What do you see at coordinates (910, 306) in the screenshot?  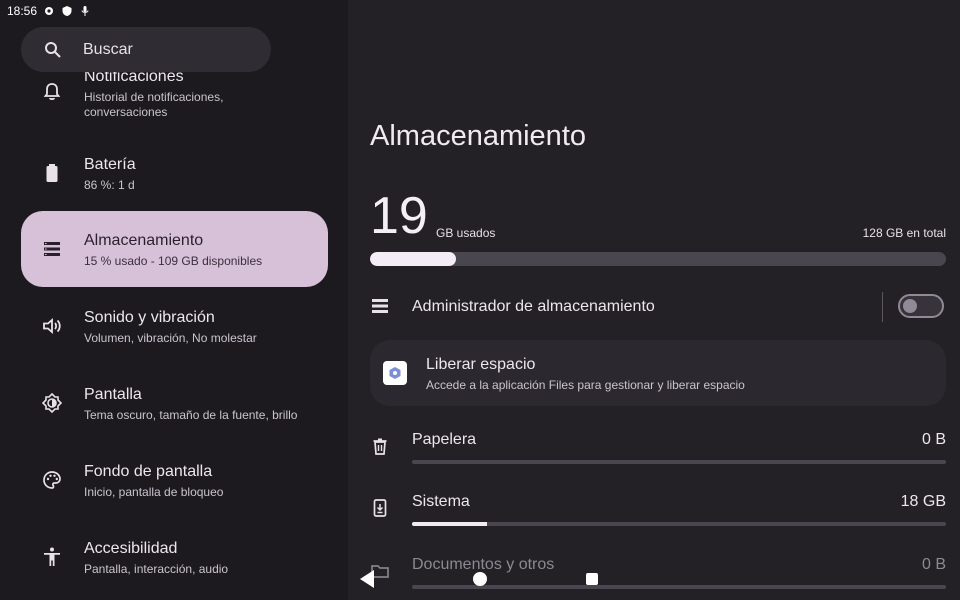 I see `toggle-knob` at bounding box center [910, 306].